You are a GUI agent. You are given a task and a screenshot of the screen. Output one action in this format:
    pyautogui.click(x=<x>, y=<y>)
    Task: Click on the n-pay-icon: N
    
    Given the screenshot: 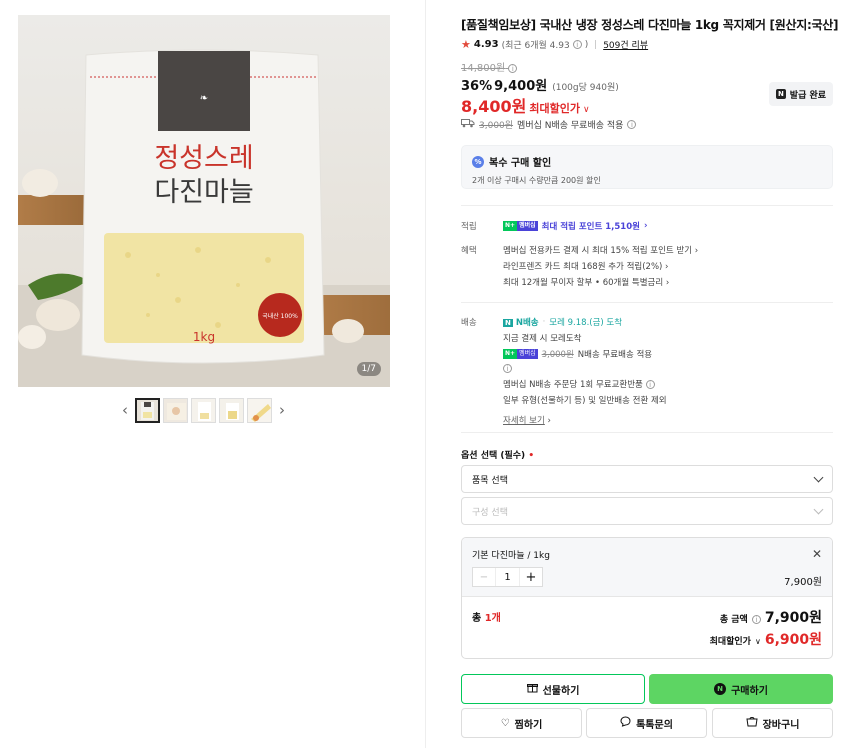 What is the action you would take?
    pyautogui.click(x=720, y=689)
    